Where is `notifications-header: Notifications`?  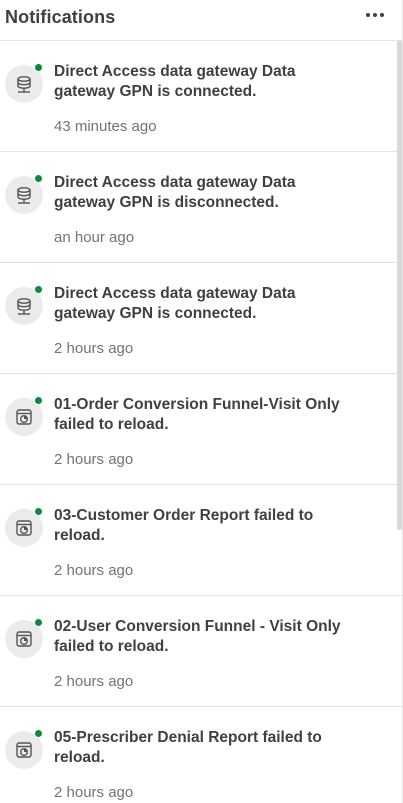
notifications-header: Notifications is located at coordinates (201, 20).